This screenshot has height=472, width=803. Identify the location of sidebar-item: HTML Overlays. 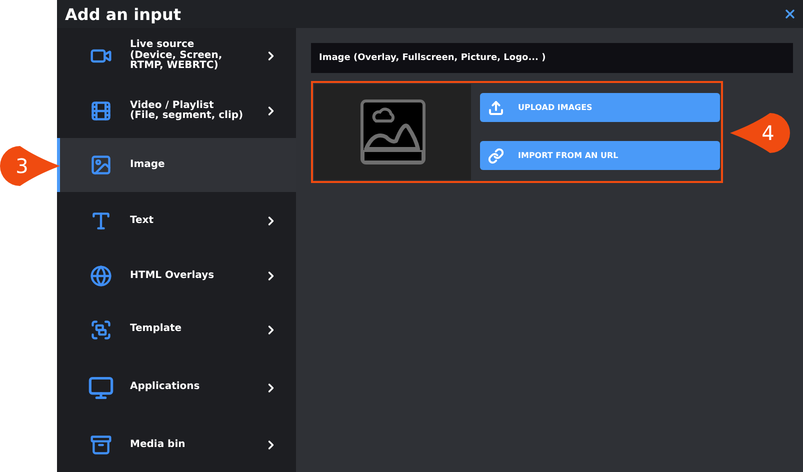
(176, 276).